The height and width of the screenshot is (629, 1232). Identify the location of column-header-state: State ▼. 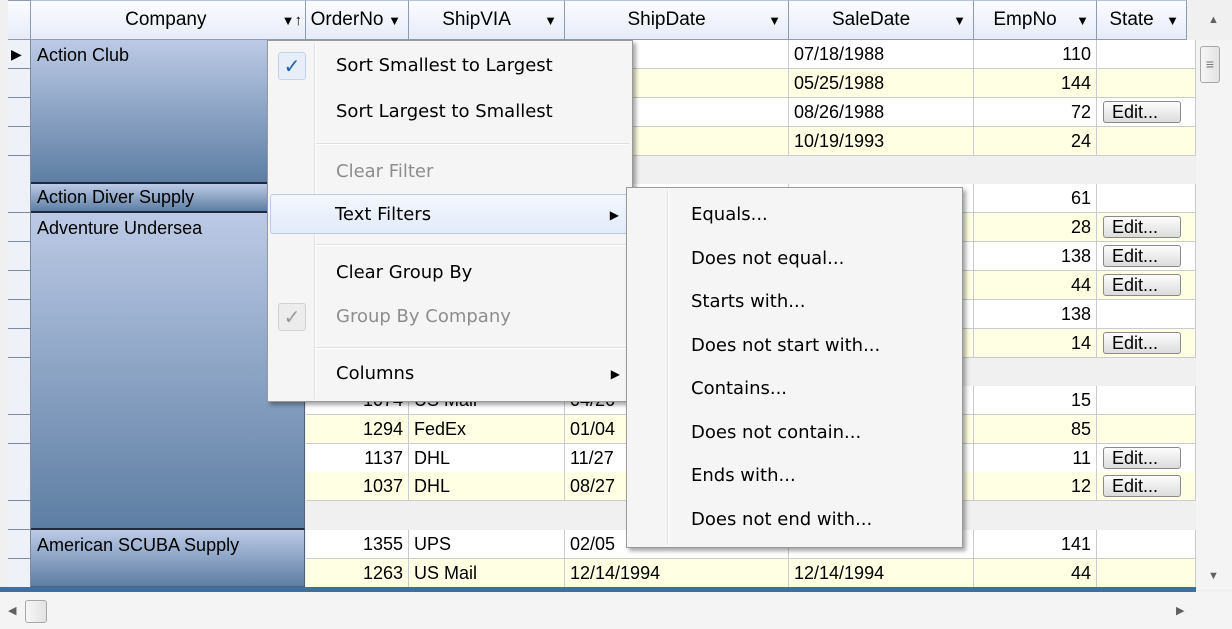
(1142, 20).